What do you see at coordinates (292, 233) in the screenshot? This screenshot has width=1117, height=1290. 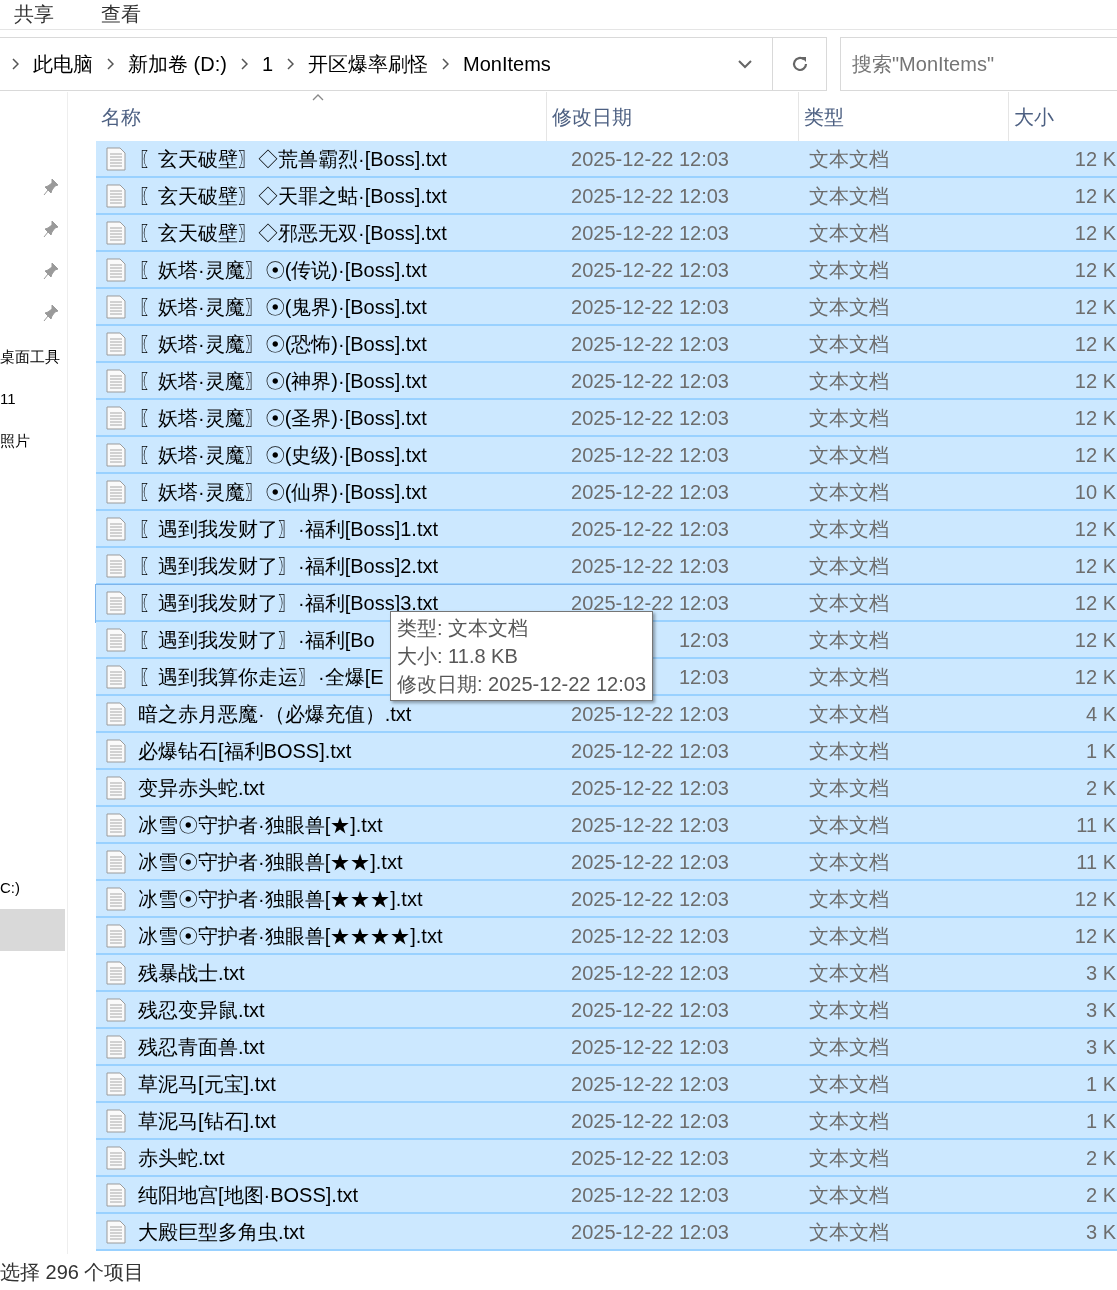 I see `file-name: 〖玄天破壁〗◇邪恶无双·[Boss].txt` at bounding box center [292, 233].